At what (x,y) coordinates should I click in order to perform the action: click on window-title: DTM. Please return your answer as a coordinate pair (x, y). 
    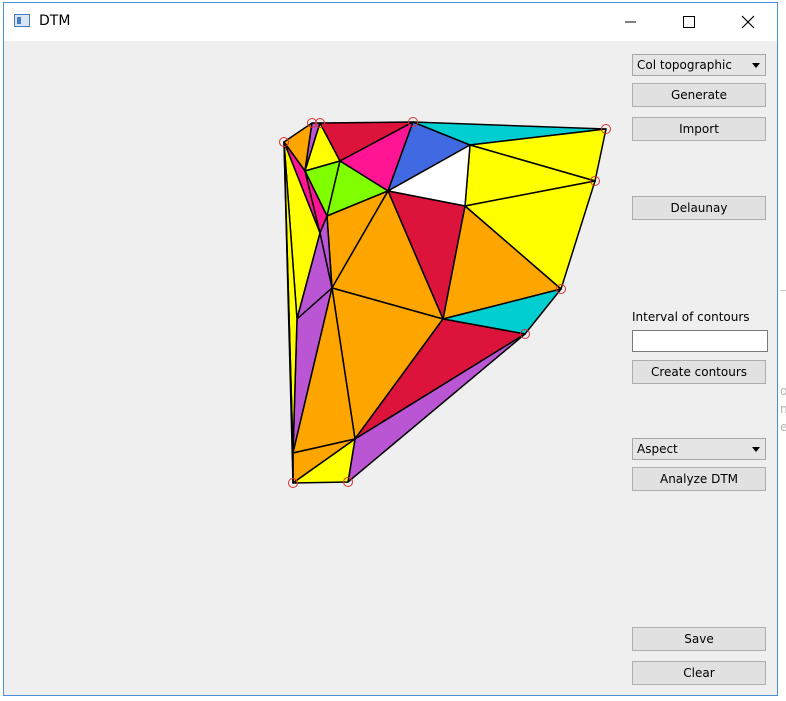
    Looking at the image, I should click on (55, 21).